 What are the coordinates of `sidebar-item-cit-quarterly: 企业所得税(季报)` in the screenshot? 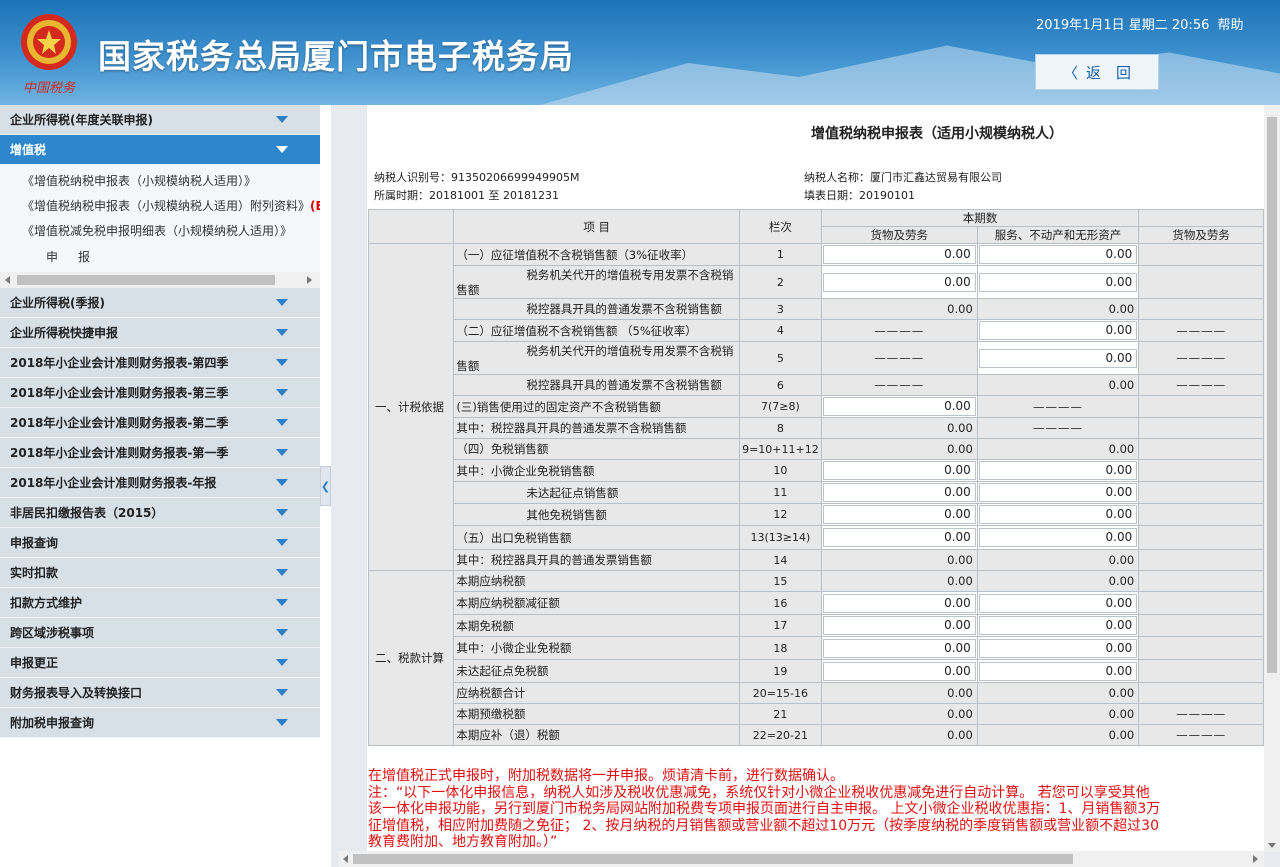 It's located at (160, 303).